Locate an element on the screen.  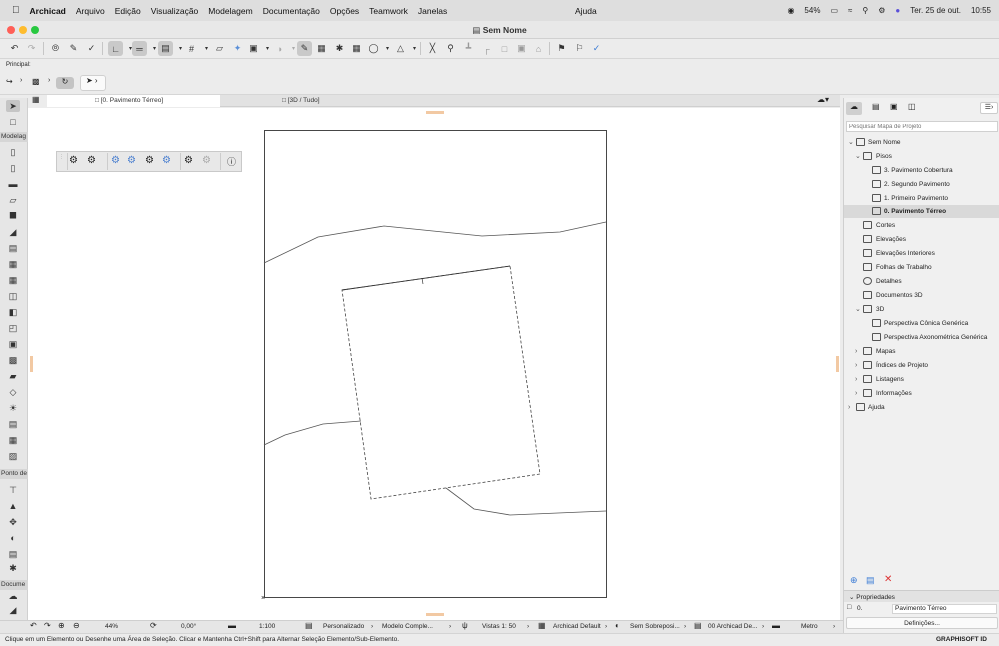
slab-tool-icon: ▱ is located at coordinates (13, 200).